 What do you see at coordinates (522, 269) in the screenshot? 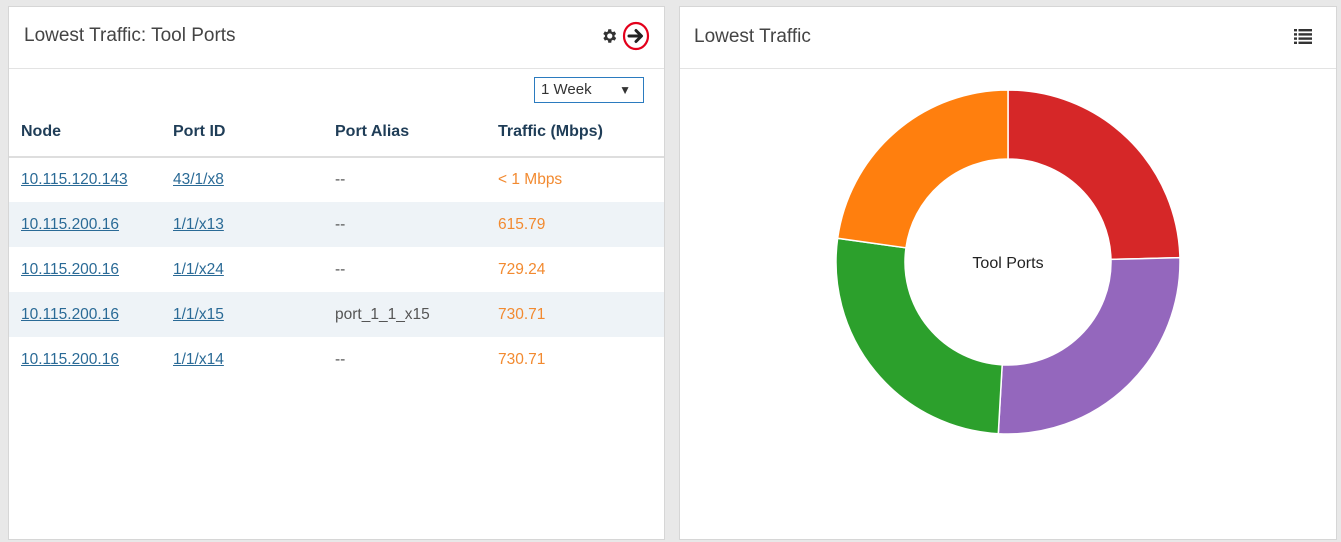
I see `traffic-value: 729.24` at bounding box center [522, 269].